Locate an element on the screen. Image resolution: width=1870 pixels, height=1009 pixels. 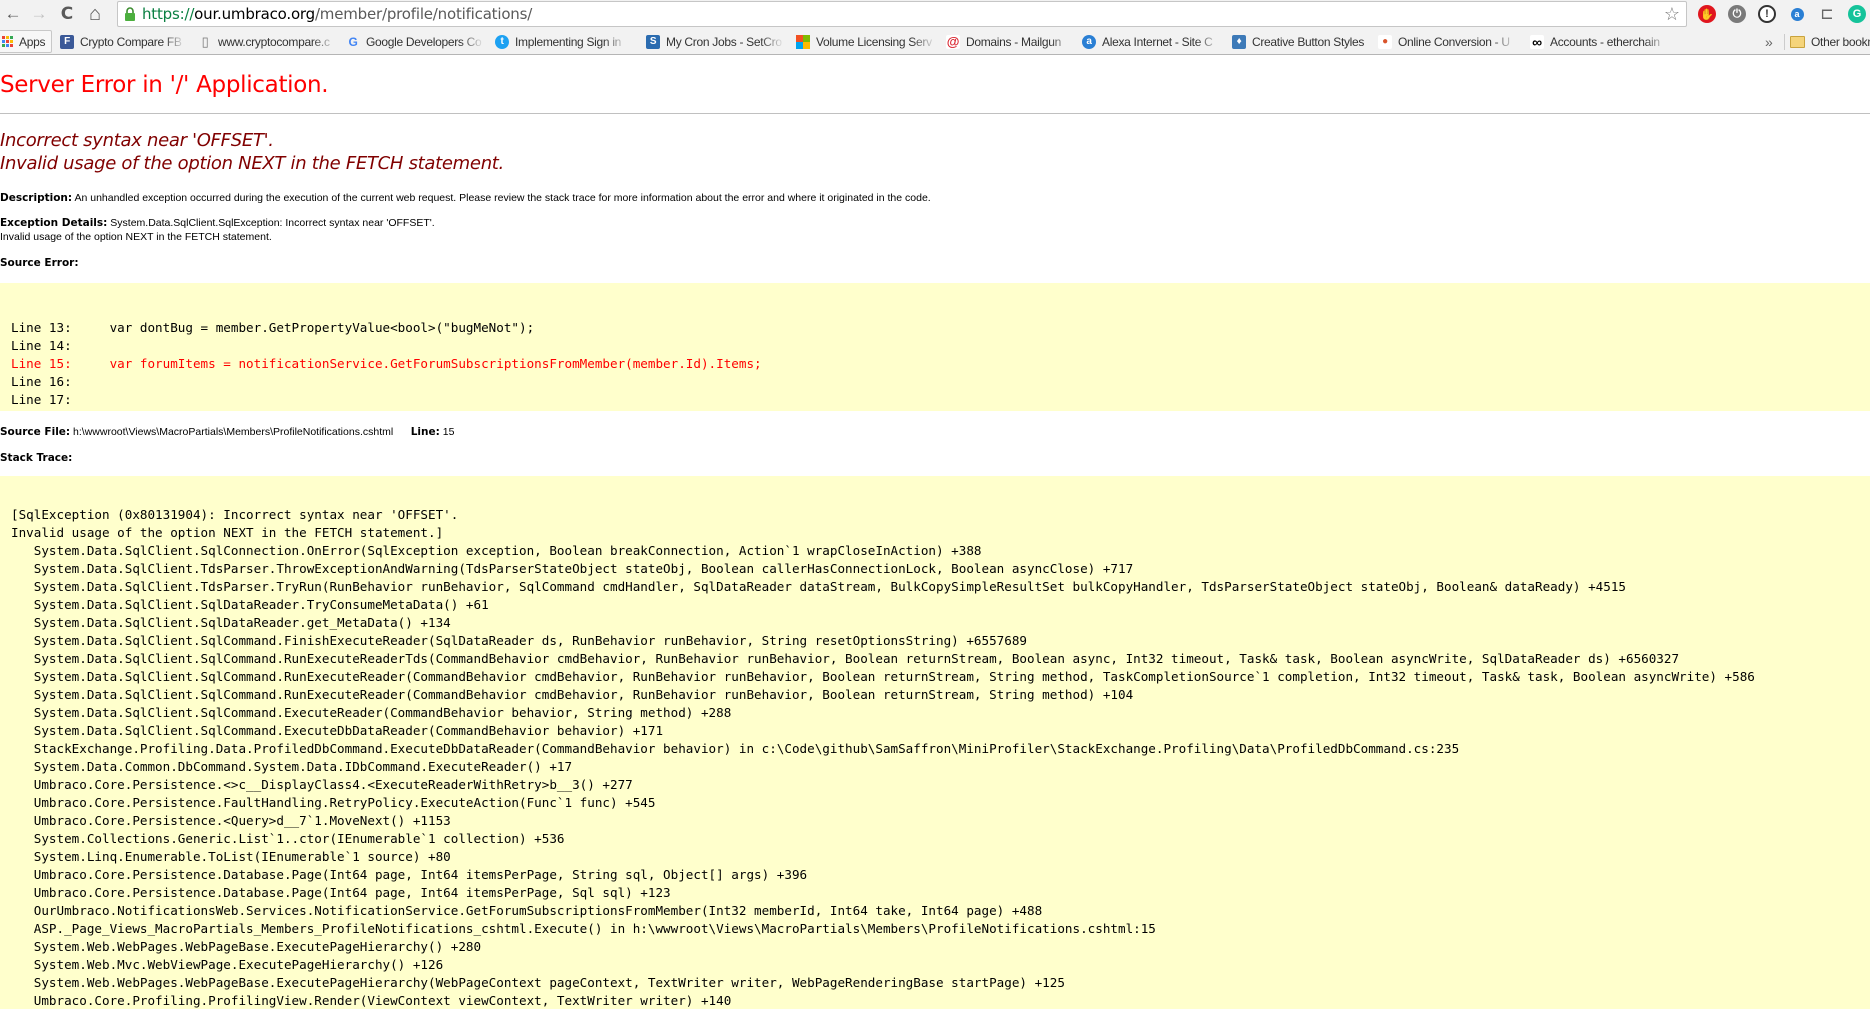
microsoft-icon is located at coordinates (803, 41).